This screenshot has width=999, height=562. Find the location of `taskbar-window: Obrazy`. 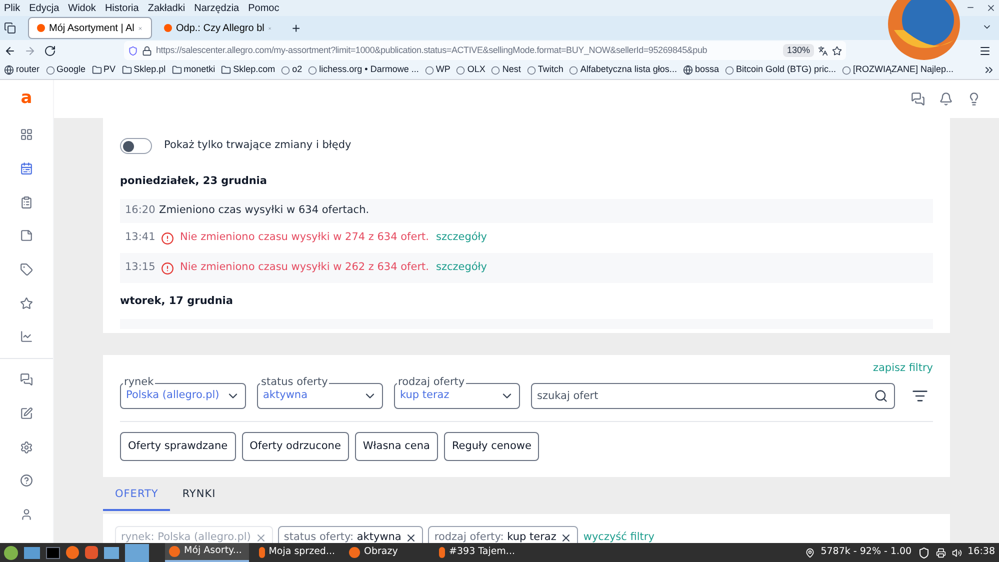

taskbar-window: Obrazy is located at coordinates (387, 552).